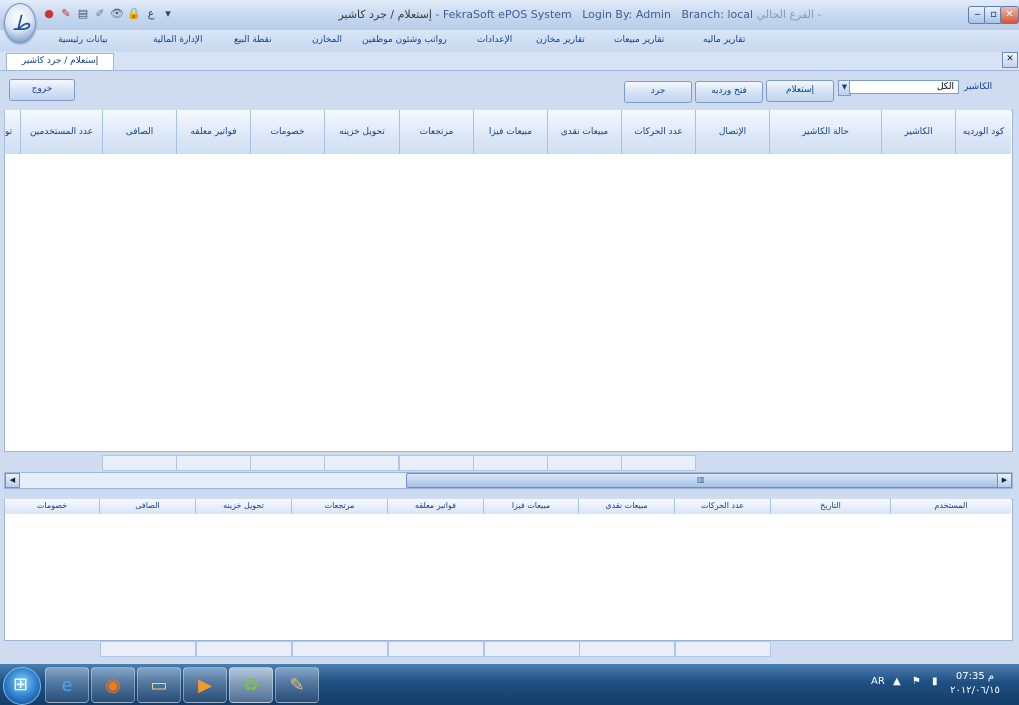  What do you see at coordinates (800, 91) in the screenshot?
I see `query-button: إستعلام` at bounding box center [800, 91].